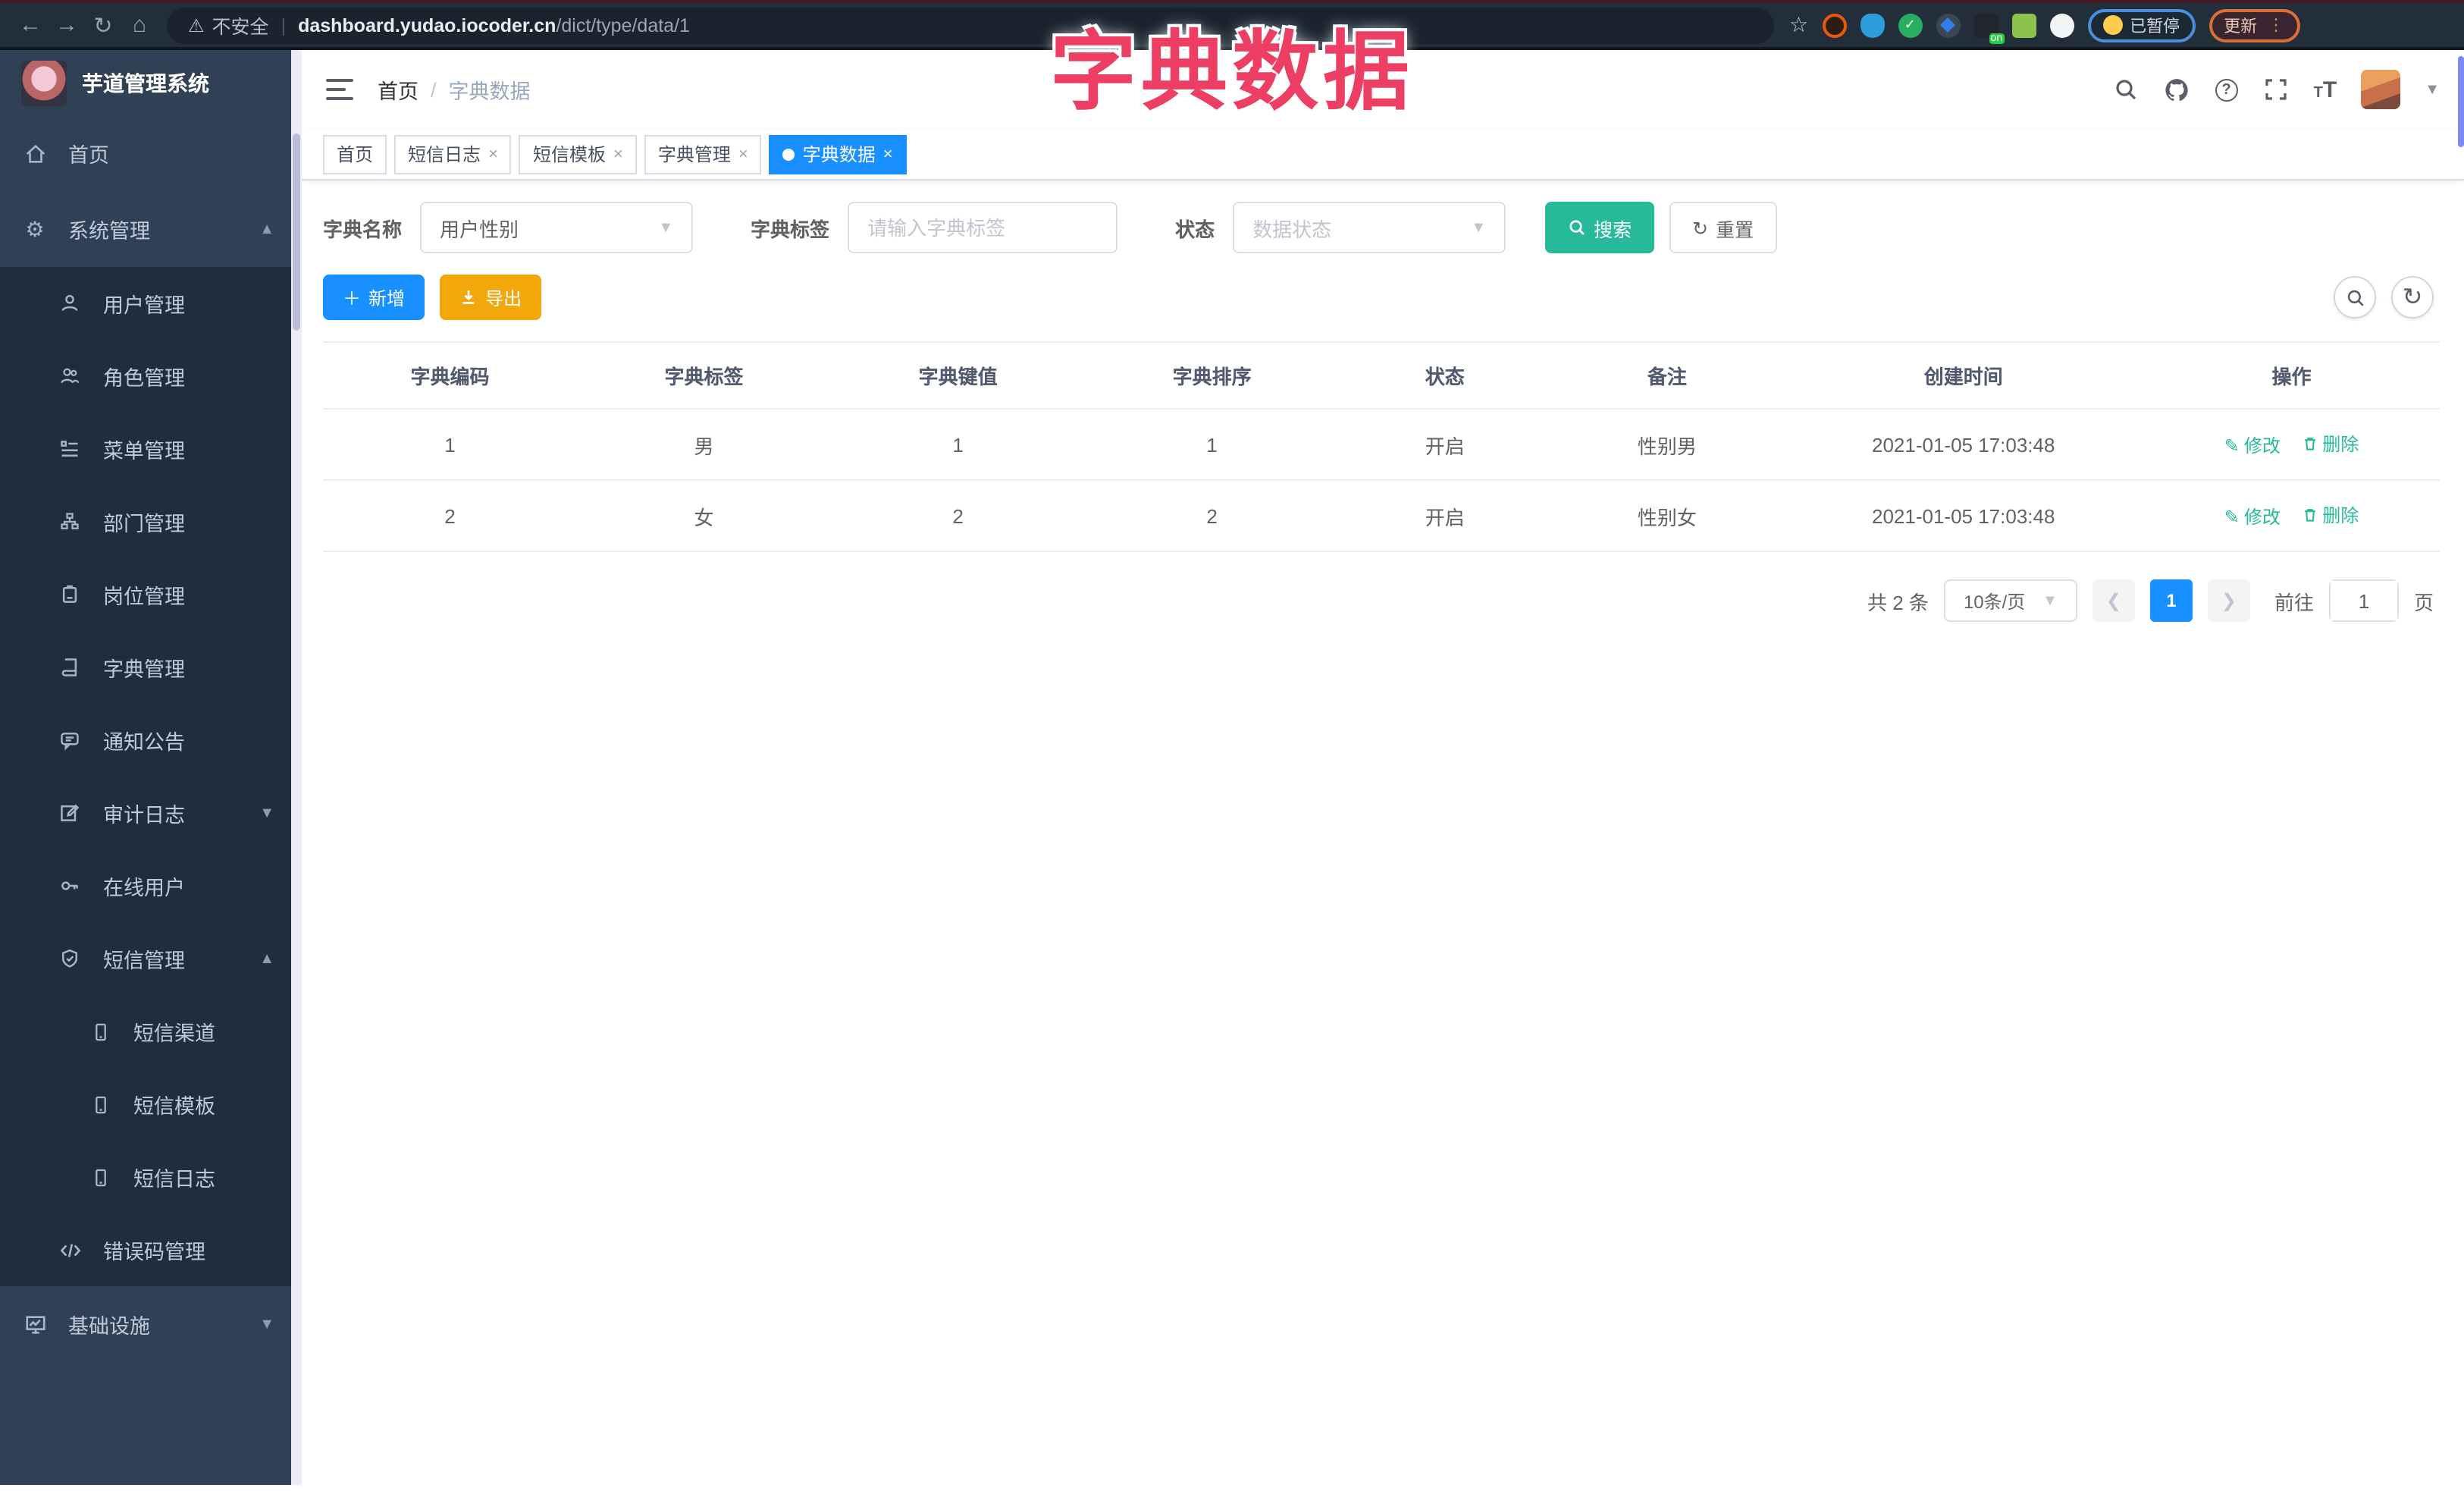 The width and height of the screenshot is (2464, 1491). Describe the element at coordinates (139, 25) in the screenshot. I see `browser-home-icon: ⌂` at that location.